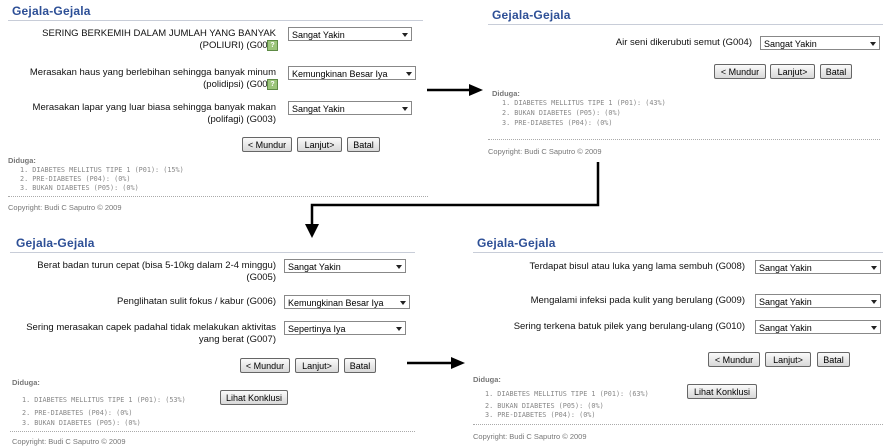  What do you see at coordinates (818, 267) in the screenshot?
I see `answer-select-g008: Sangat Yakin` at bounding box center [818, 267].